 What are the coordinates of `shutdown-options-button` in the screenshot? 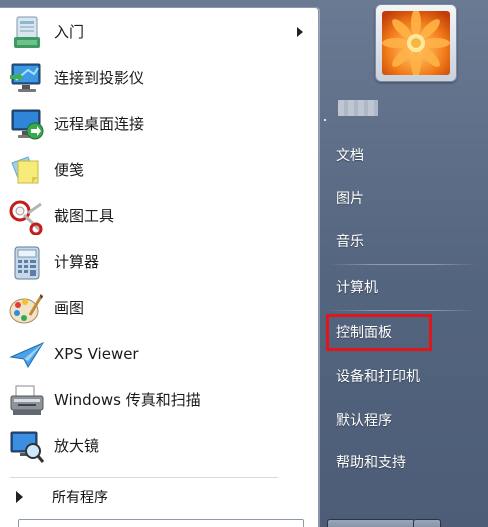 It's located at (427, 523).